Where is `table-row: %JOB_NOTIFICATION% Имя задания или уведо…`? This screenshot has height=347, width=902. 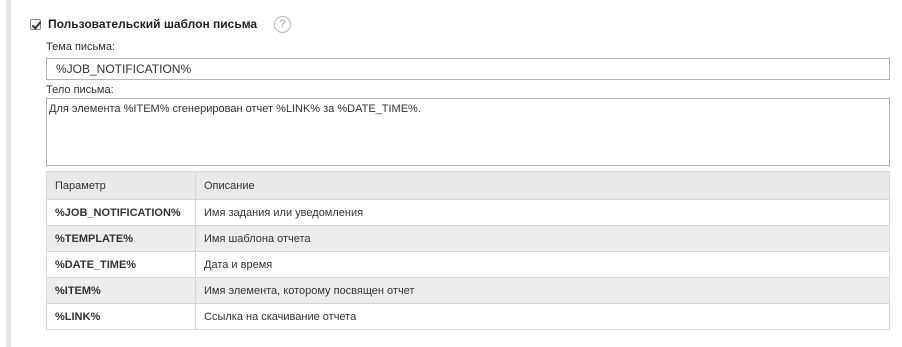 table-row: %JOB_NOTIFICATION% Имя задания или уведо… is located at coordinates (468, 212).